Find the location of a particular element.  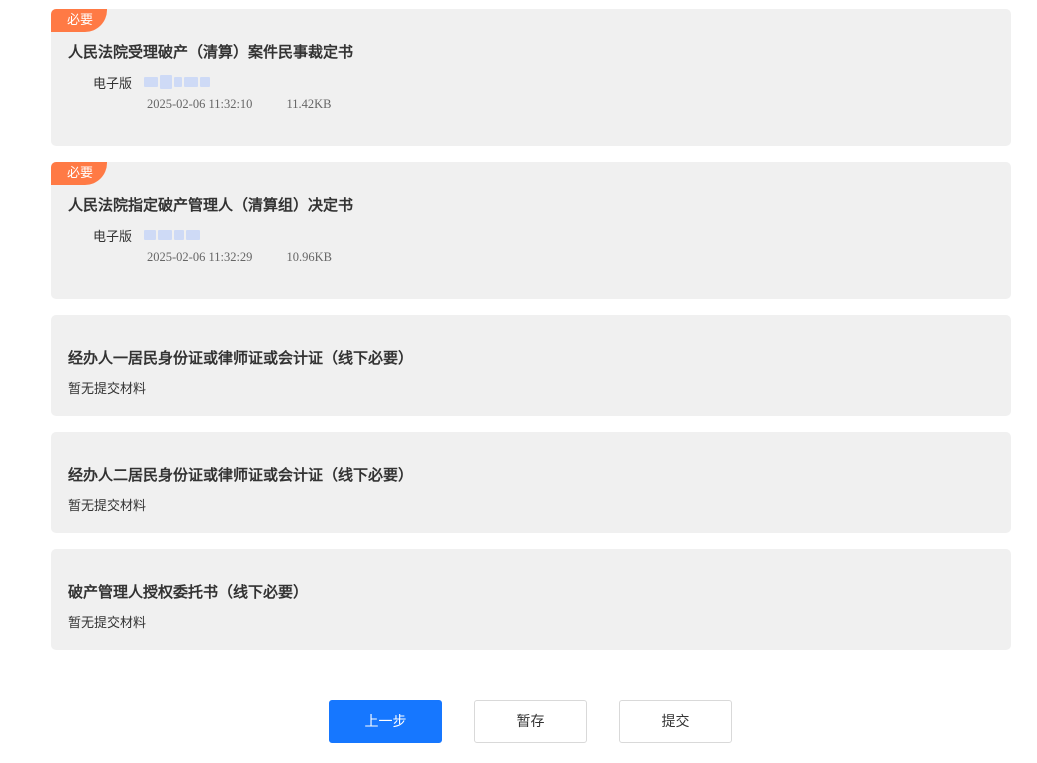

upload-time: 2025-02-06 11:32:29 is located at coordinates (200, 257).